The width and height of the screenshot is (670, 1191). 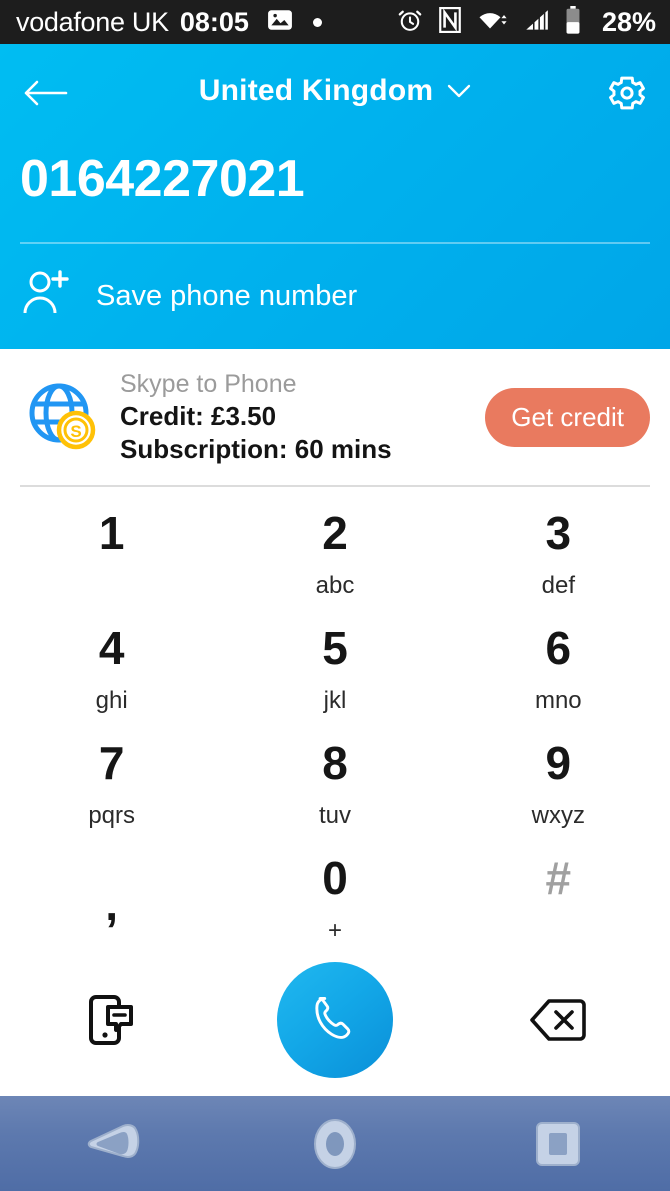 What do you see at coordinates (63, 417) in the screenshot?
I see `globe-coin-icon: S` at bounding box center [63, 417].